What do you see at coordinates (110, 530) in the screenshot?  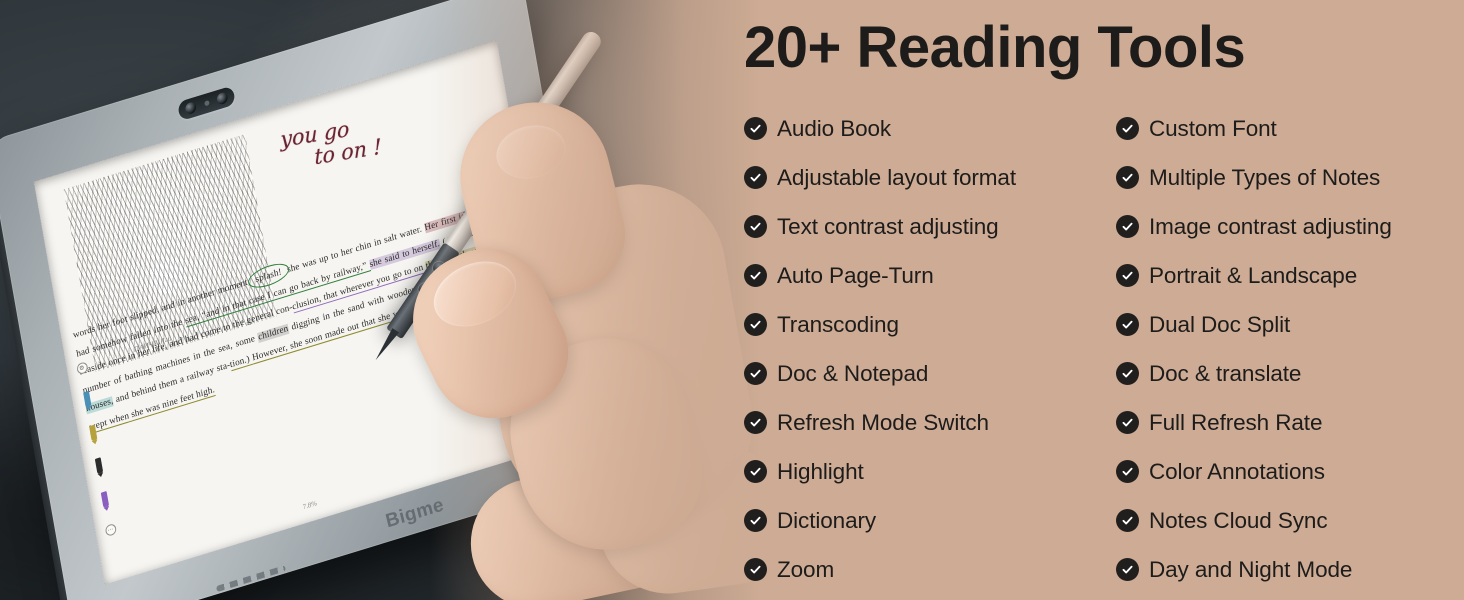 I see `more-icon: ⋯` at bounding box center [110, 530].